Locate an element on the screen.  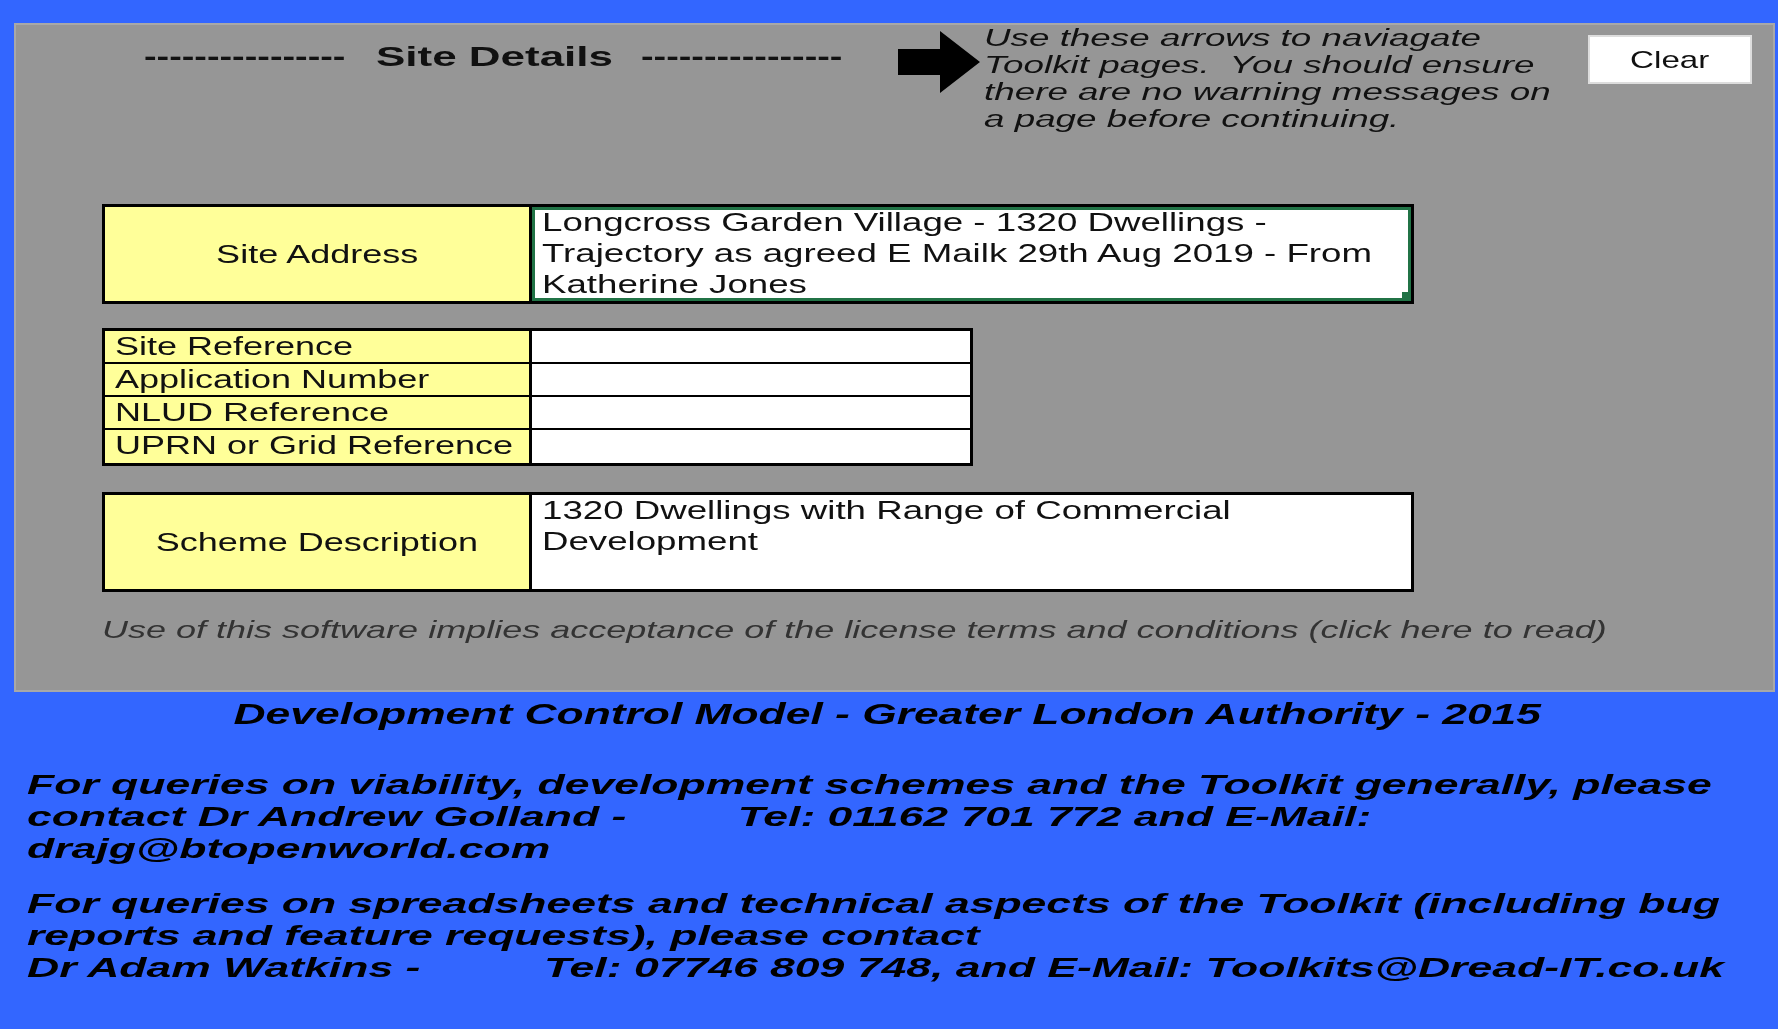
section-title: Site Details is located at coordinates (494, 57).